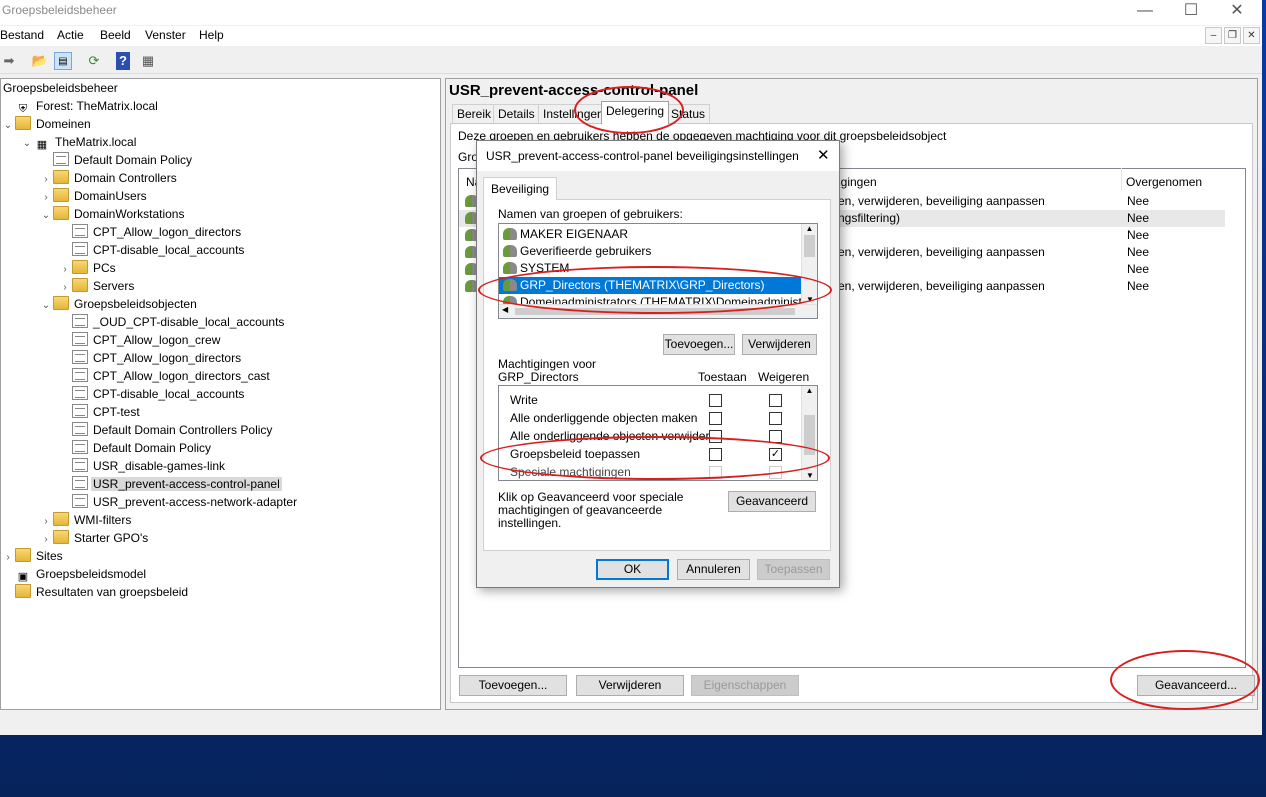 The image size is (1266, 797). What do you see at coordinates (220, 556) in the screenshot?
I see `tree-node: › Sites` at bounding box center [220, 556].